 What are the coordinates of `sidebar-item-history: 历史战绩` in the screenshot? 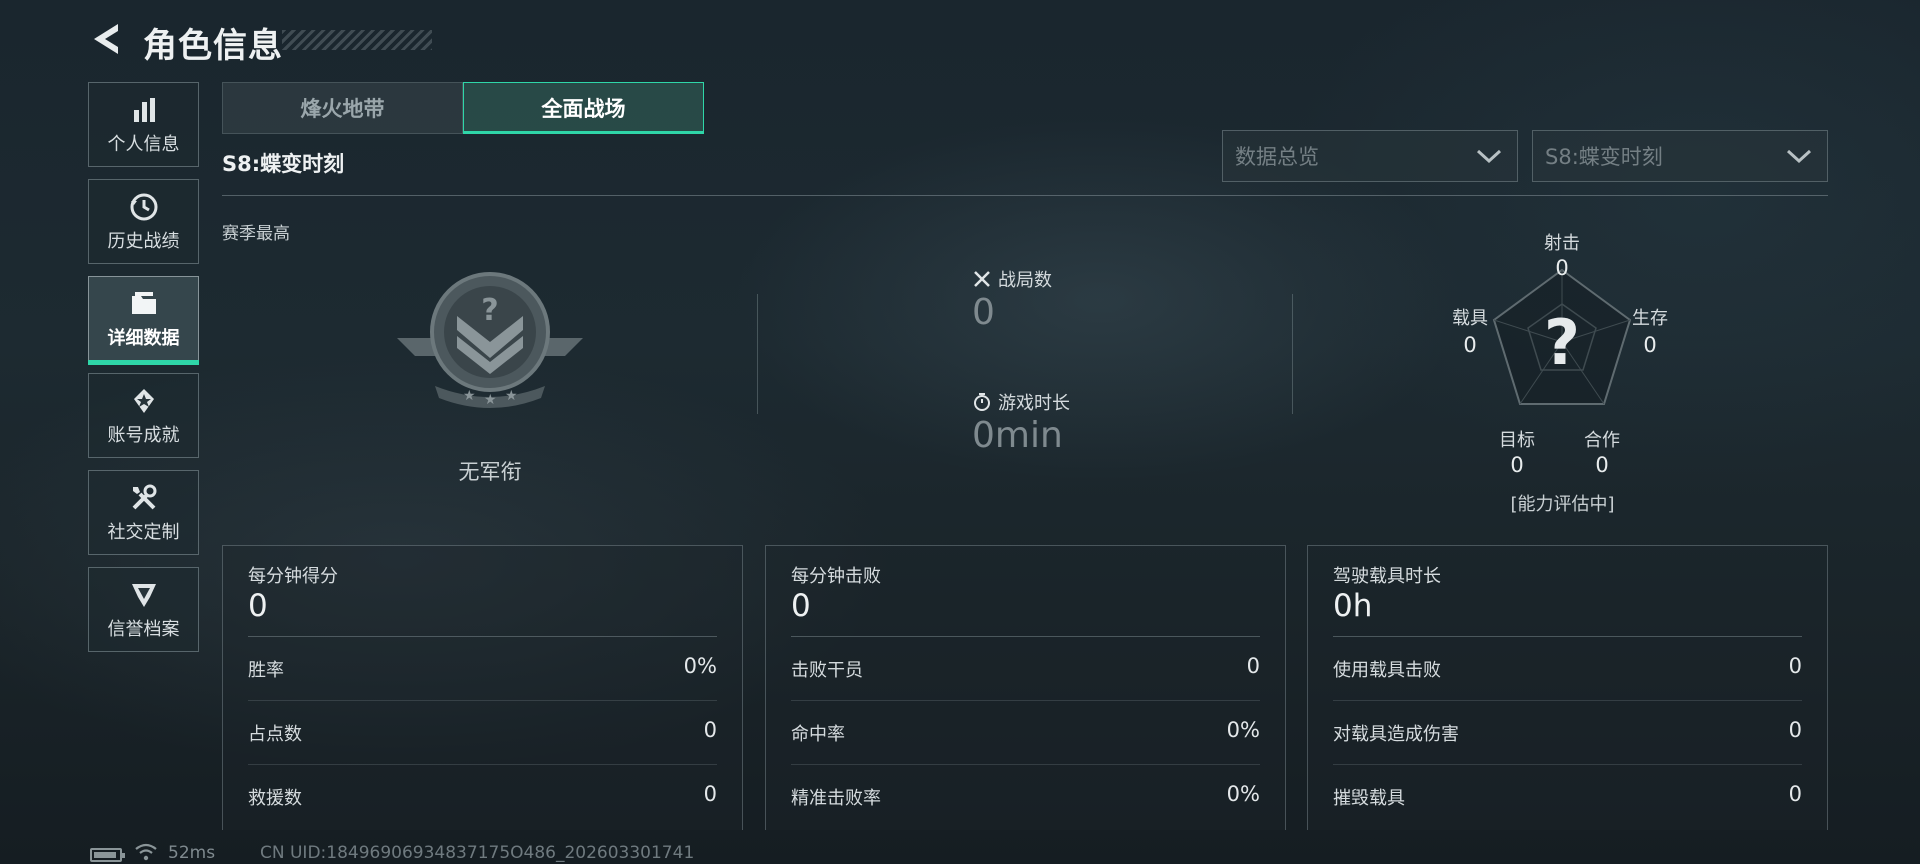 It's located at (143, 221).